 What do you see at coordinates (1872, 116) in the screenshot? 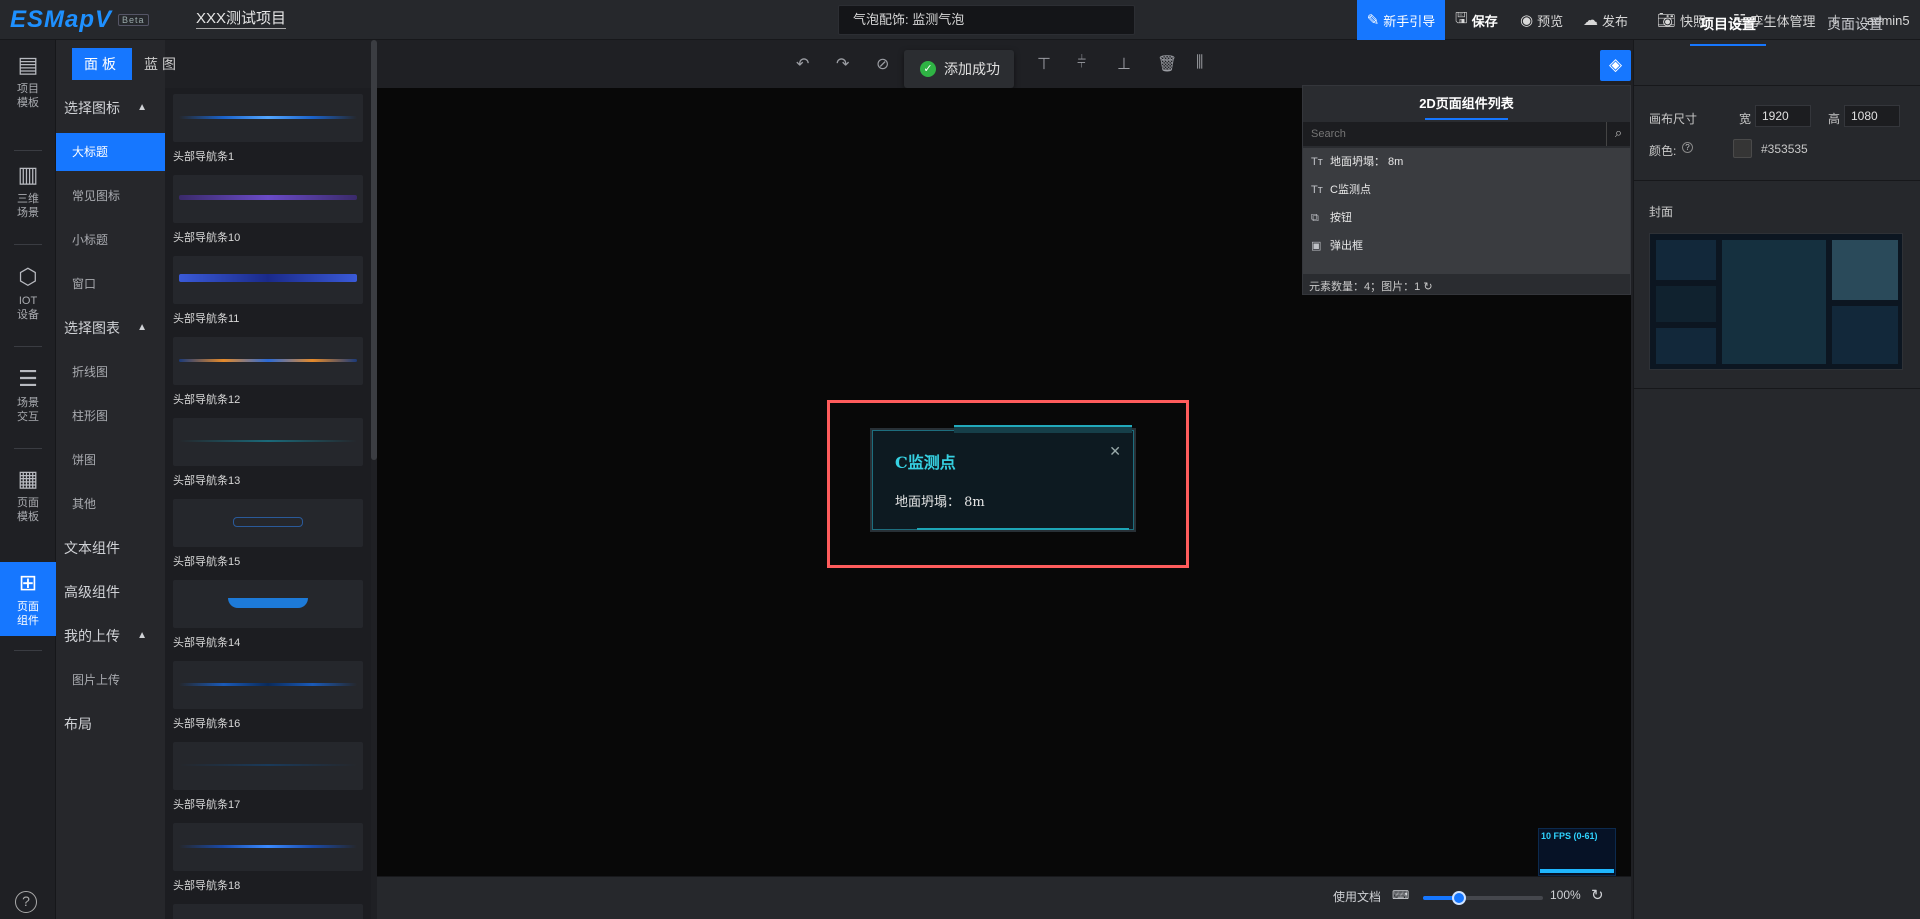
I see `height-input: 1080` at bounding box center [1872, 116].